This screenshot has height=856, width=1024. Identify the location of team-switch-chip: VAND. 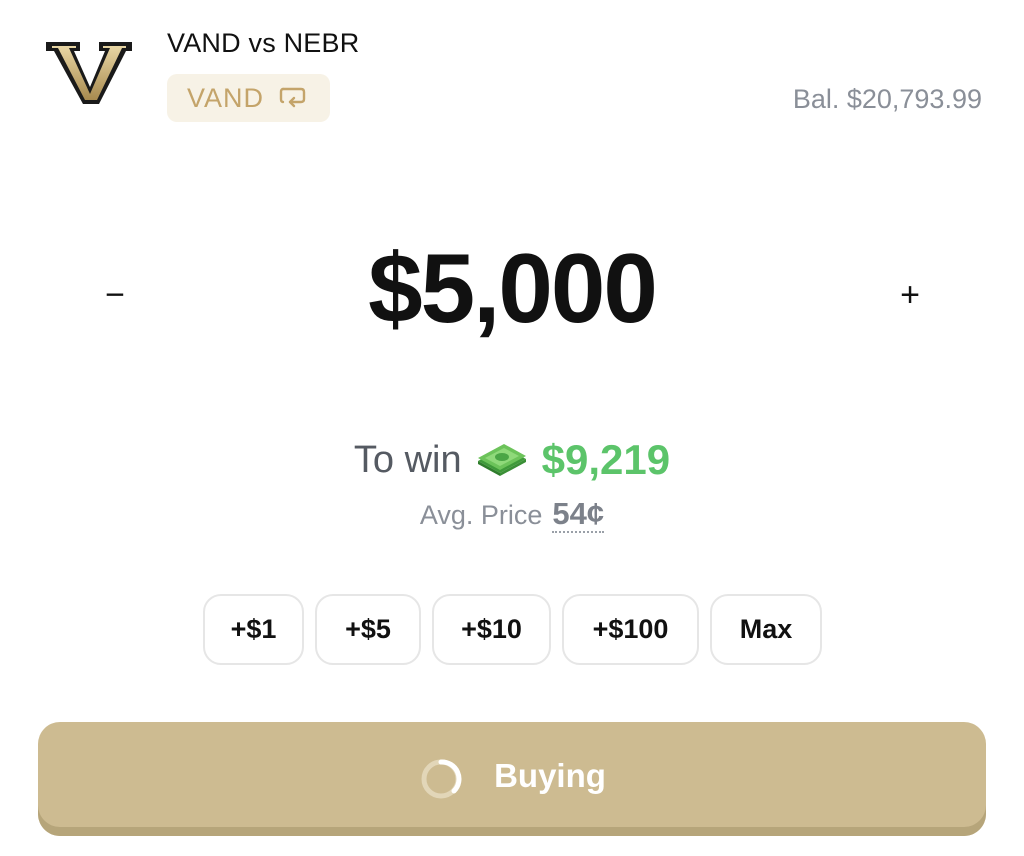
(248, 98).